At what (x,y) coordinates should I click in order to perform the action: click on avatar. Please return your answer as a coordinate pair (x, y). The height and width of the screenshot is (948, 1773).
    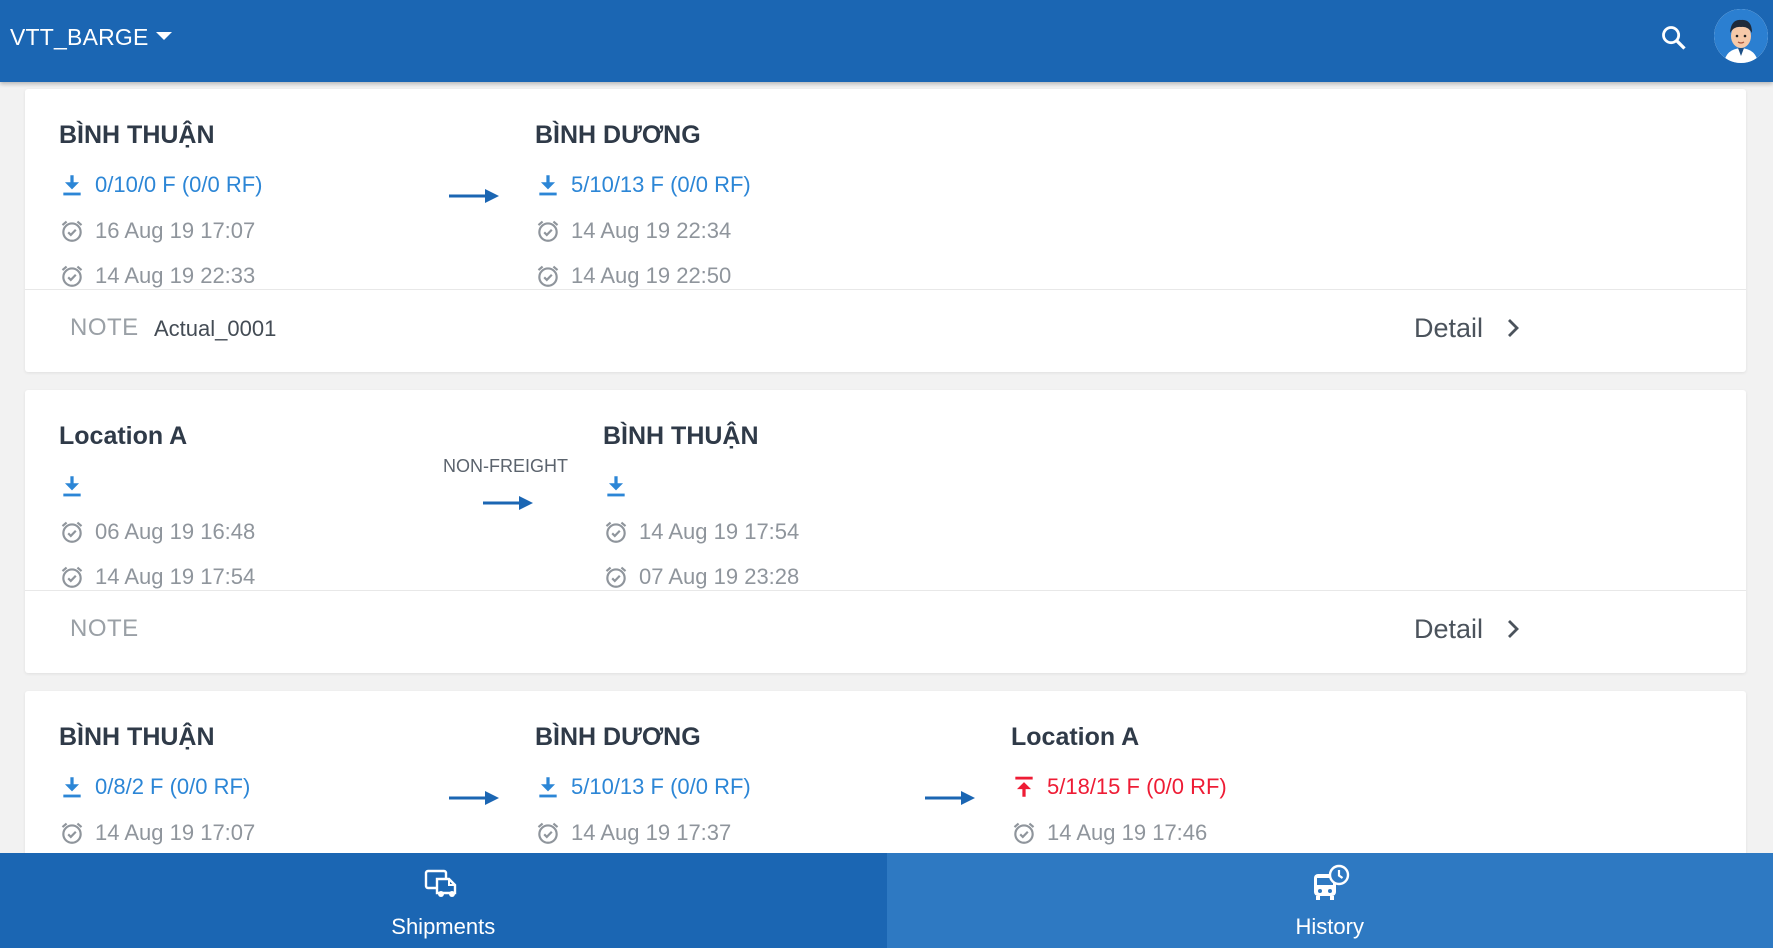
    Looking at the image, I should click on (1741, 36).